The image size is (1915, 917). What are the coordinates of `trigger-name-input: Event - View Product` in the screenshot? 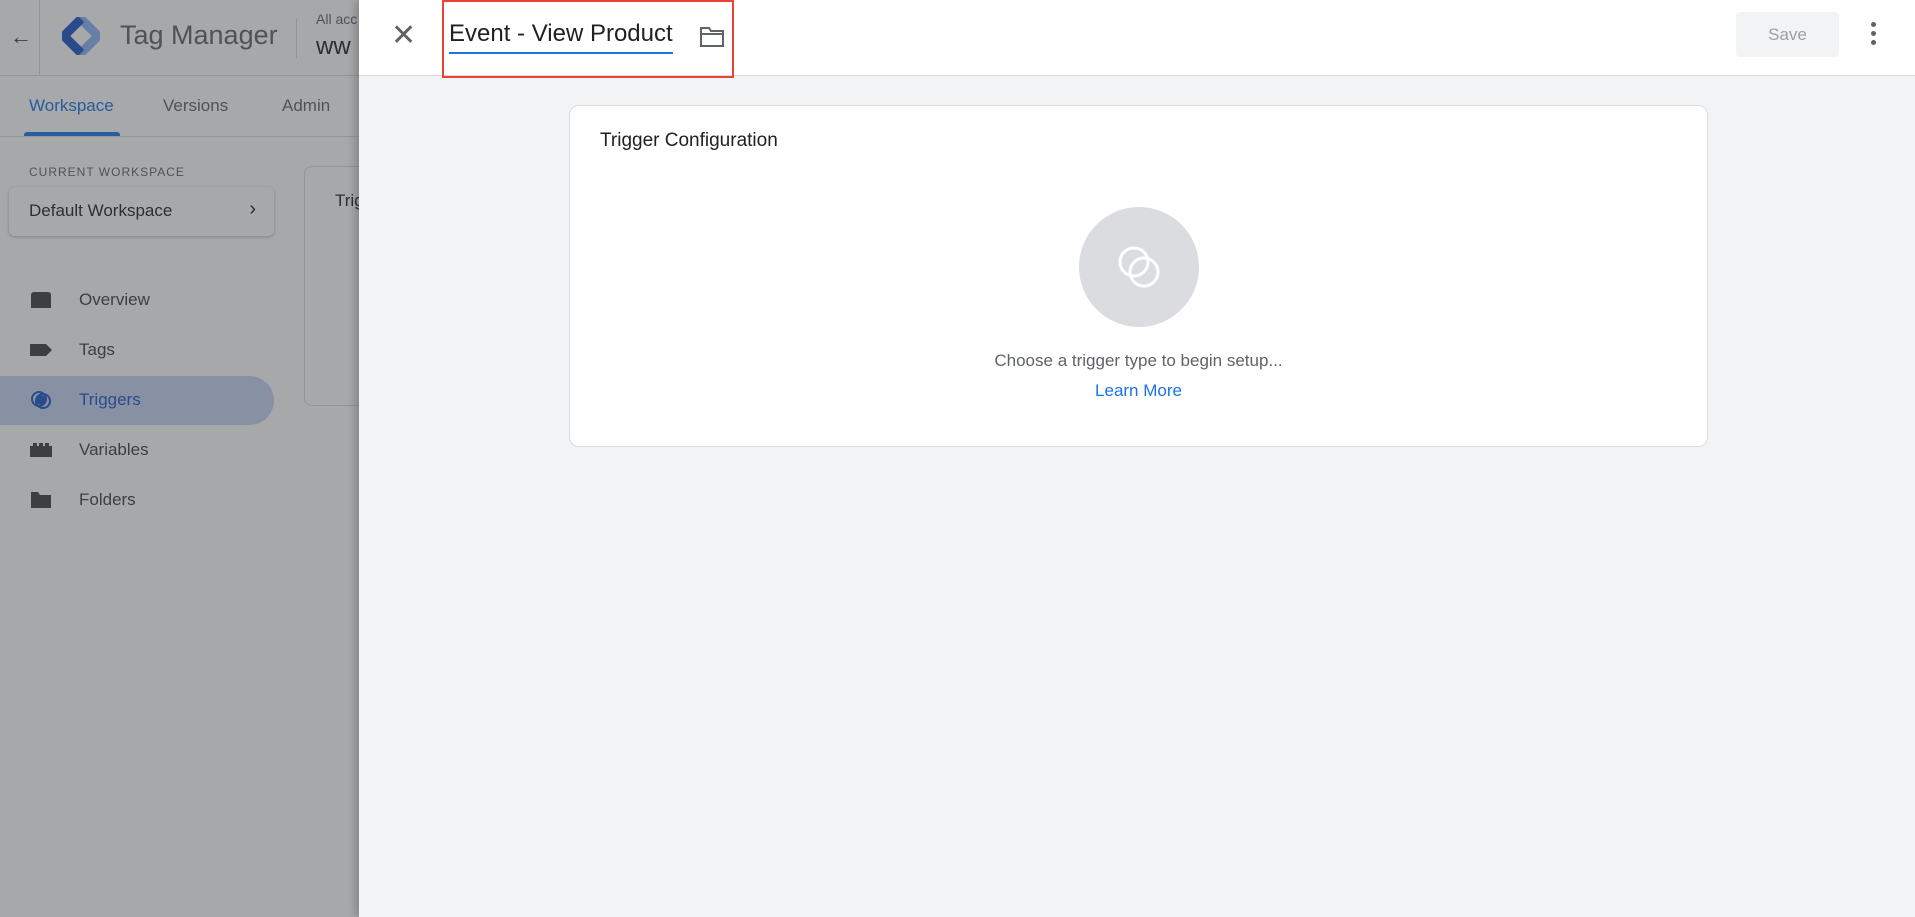 It's located at (561, 37).